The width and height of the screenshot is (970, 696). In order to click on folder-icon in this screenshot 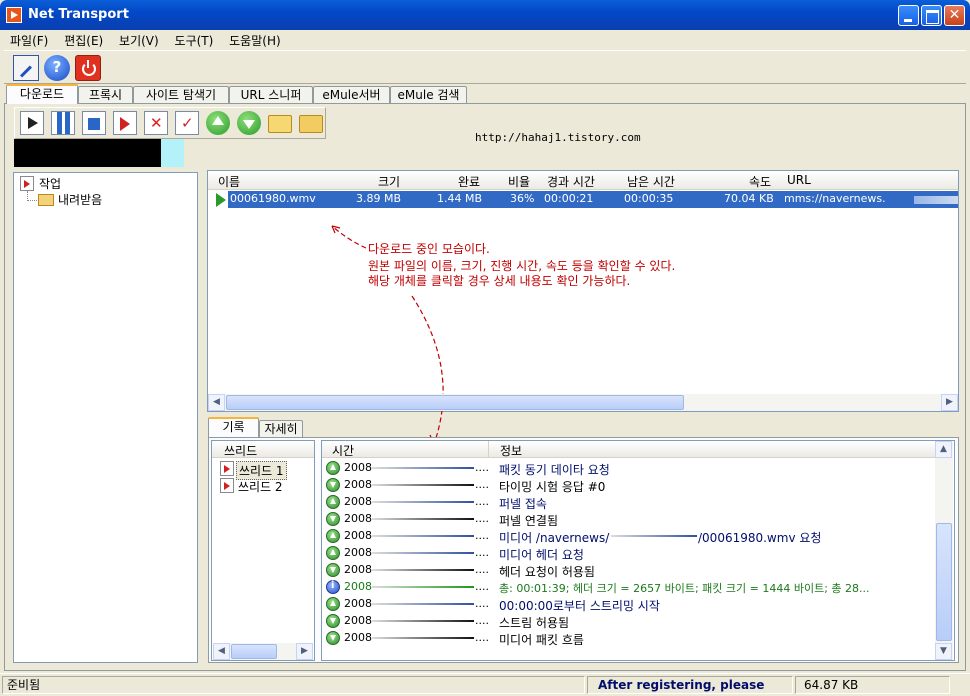, I will do `click(311, 124)`.